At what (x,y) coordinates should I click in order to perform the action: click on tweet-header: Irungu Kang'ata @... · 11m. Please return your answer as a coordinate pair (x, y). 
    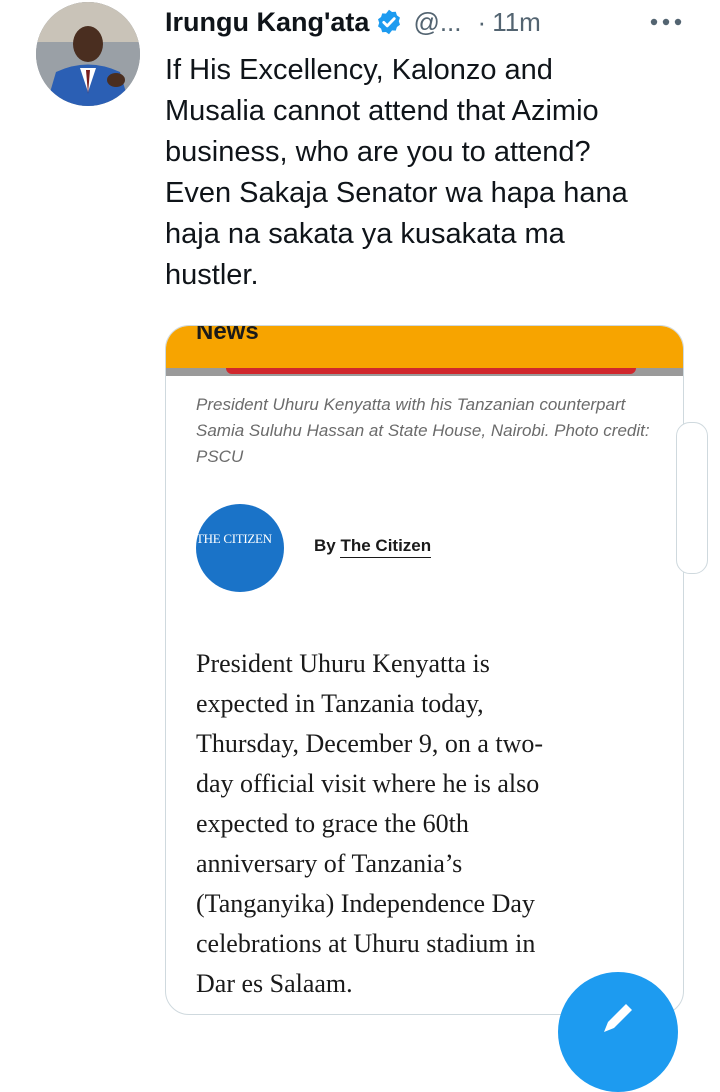
    Looking at the image, I should click on (353, 22).